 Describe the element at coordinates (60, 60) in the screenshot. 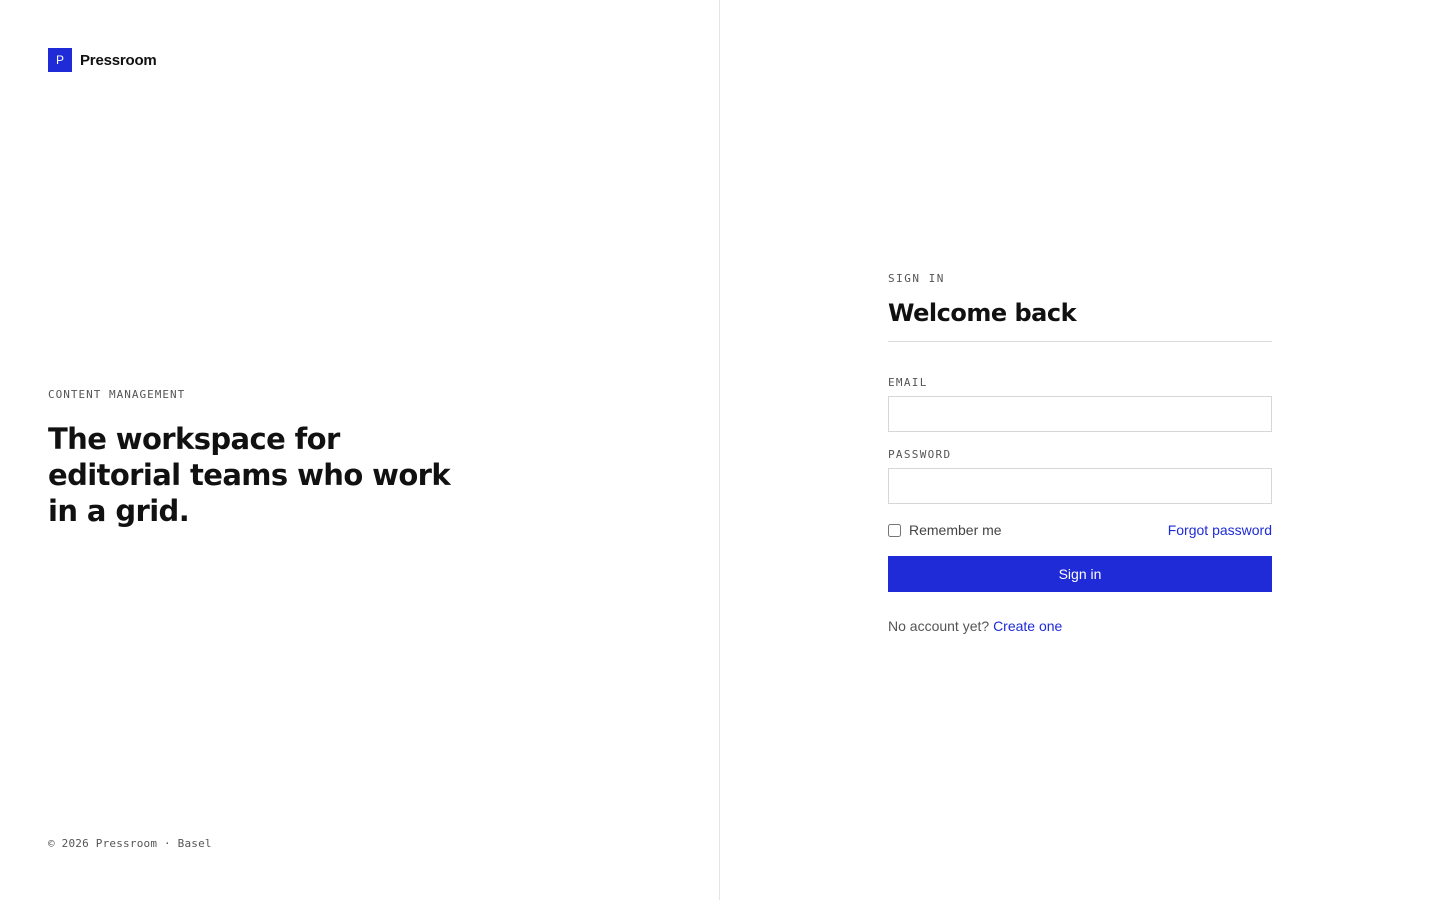

I see `brand-mark-icon: P` at that location.